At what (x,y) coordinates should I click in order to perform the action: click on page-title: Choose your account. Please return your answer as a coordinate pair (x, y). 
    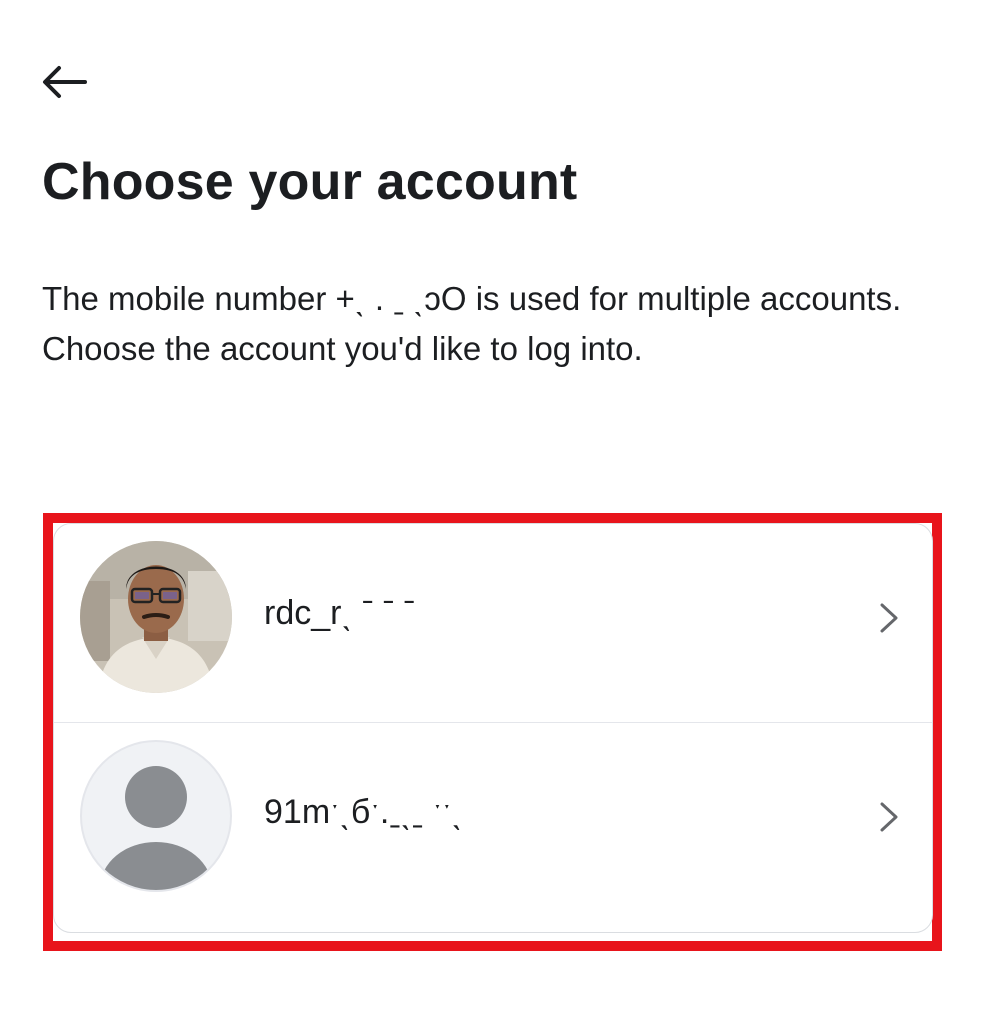
    Looking at the image, I should click on (310, 182).